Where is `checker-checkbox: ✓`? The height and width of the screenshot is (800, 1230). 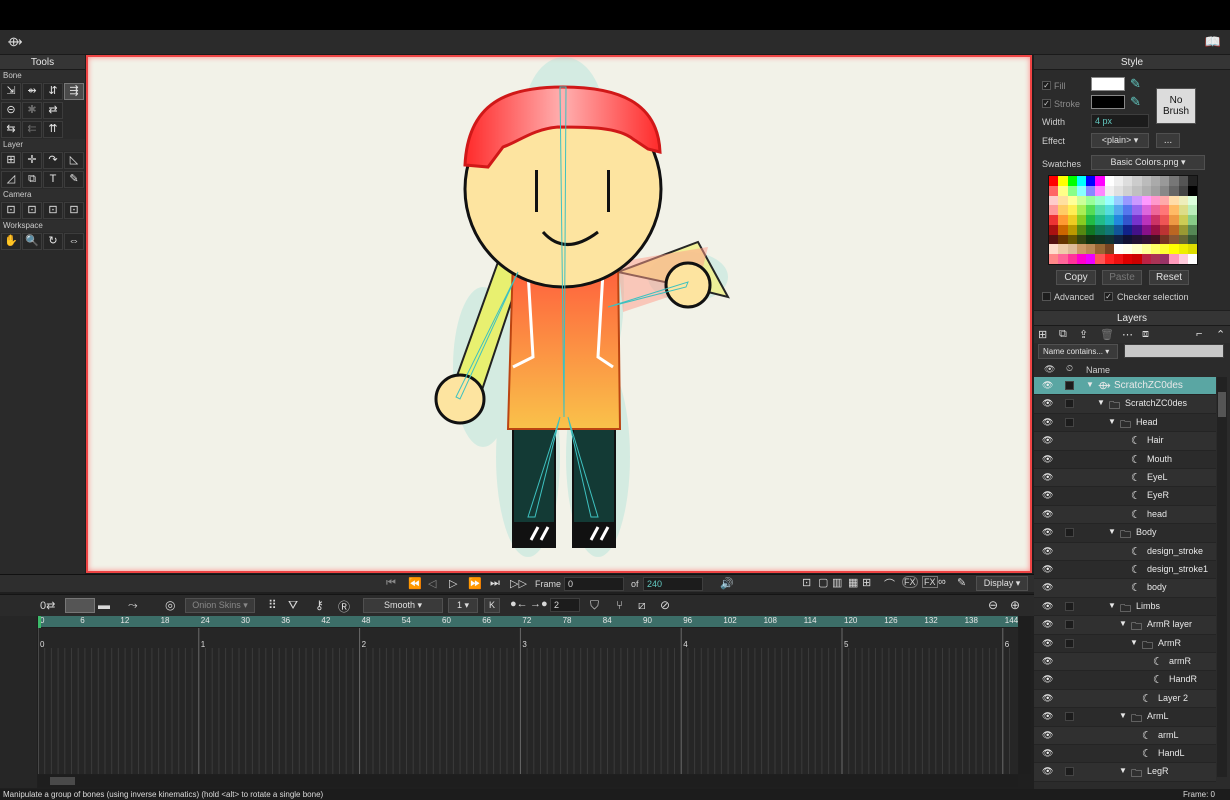 checker-checkbox: ✓ is located at coordinates (1108, 296).